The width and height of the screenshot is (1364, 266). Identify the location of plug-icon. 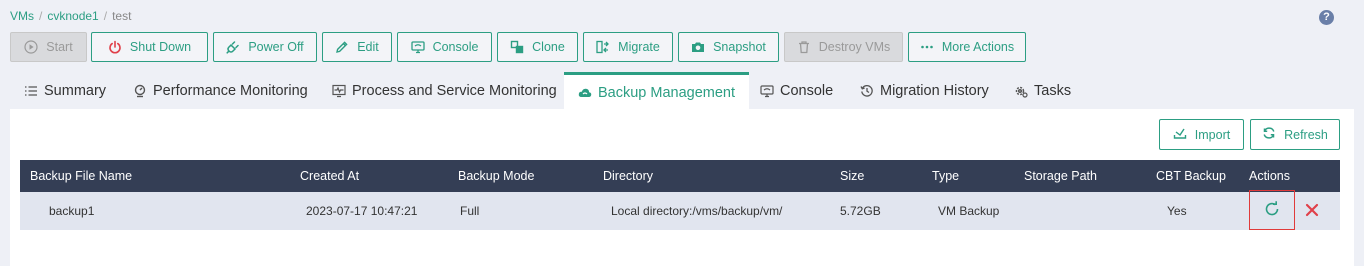
(233, 47).